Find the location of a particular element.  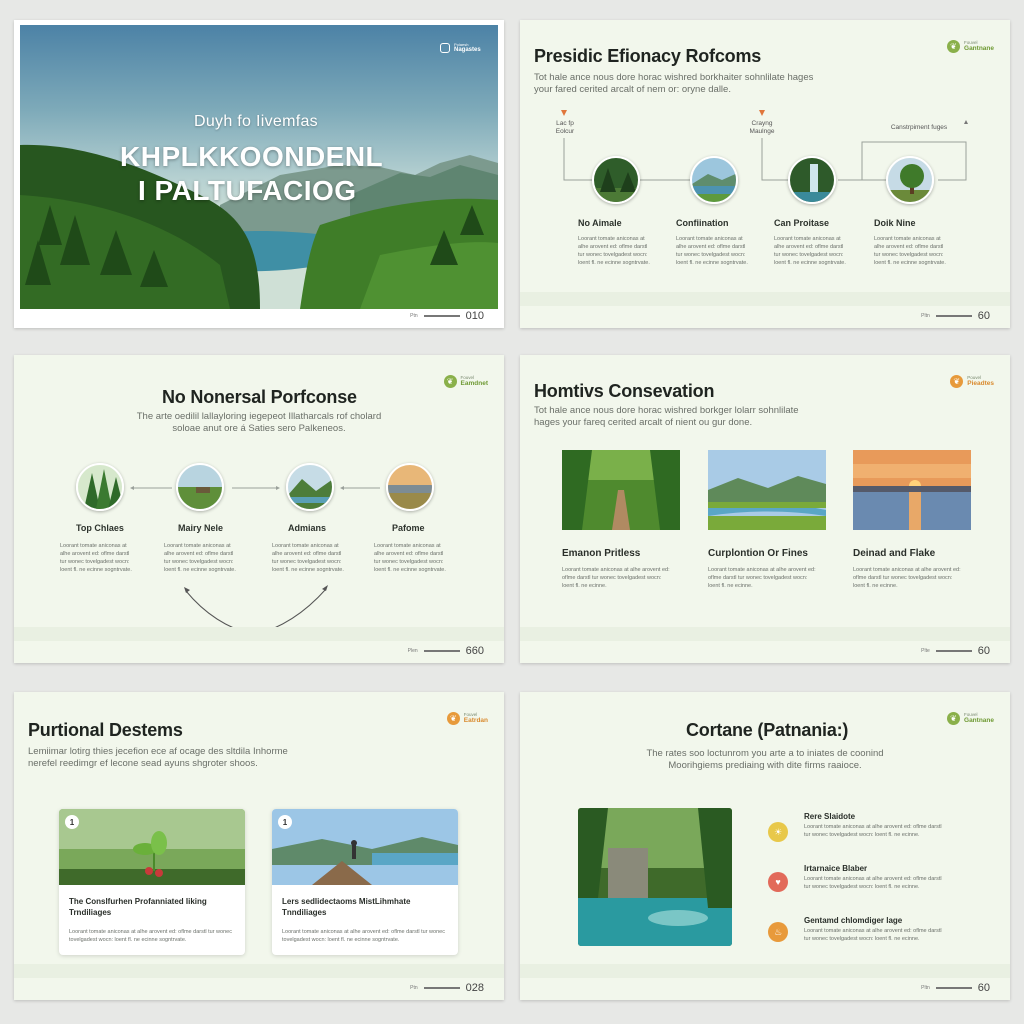

timeline-photo-lake is located at coordinates (714, 180).